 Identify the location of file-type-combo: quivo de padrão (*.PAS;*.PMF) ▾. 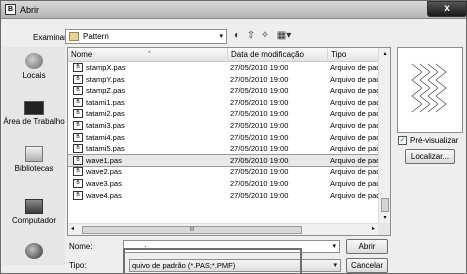
(235, 265).